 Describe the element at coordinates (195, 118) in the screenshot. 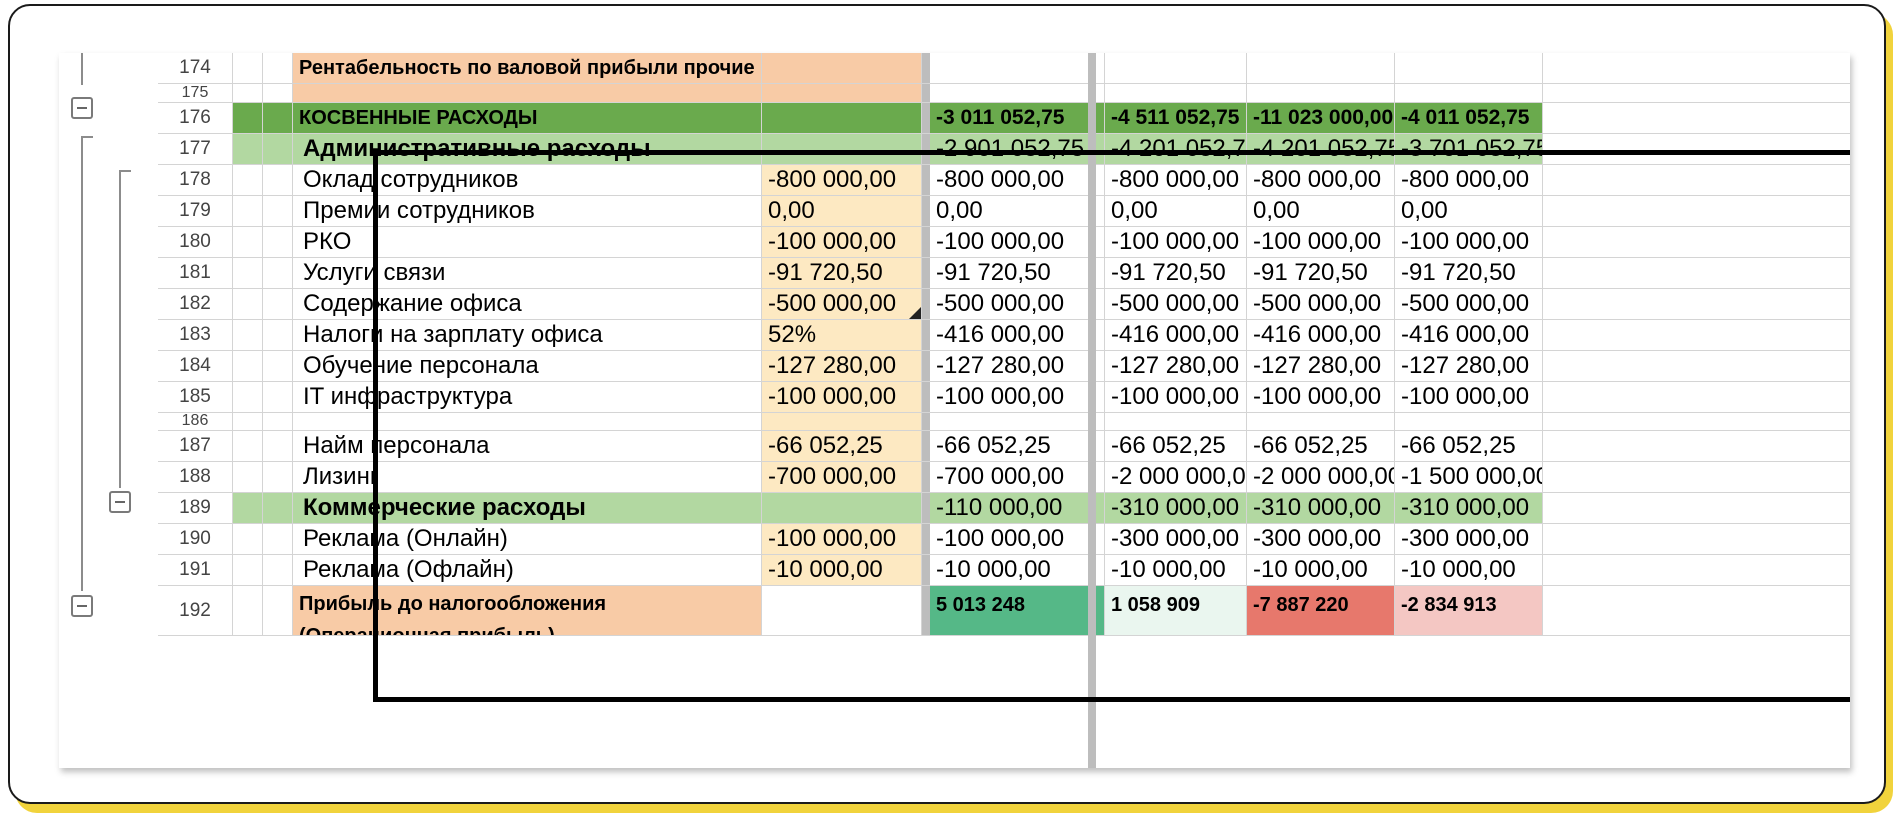

I see `row-header: 176` at that location.